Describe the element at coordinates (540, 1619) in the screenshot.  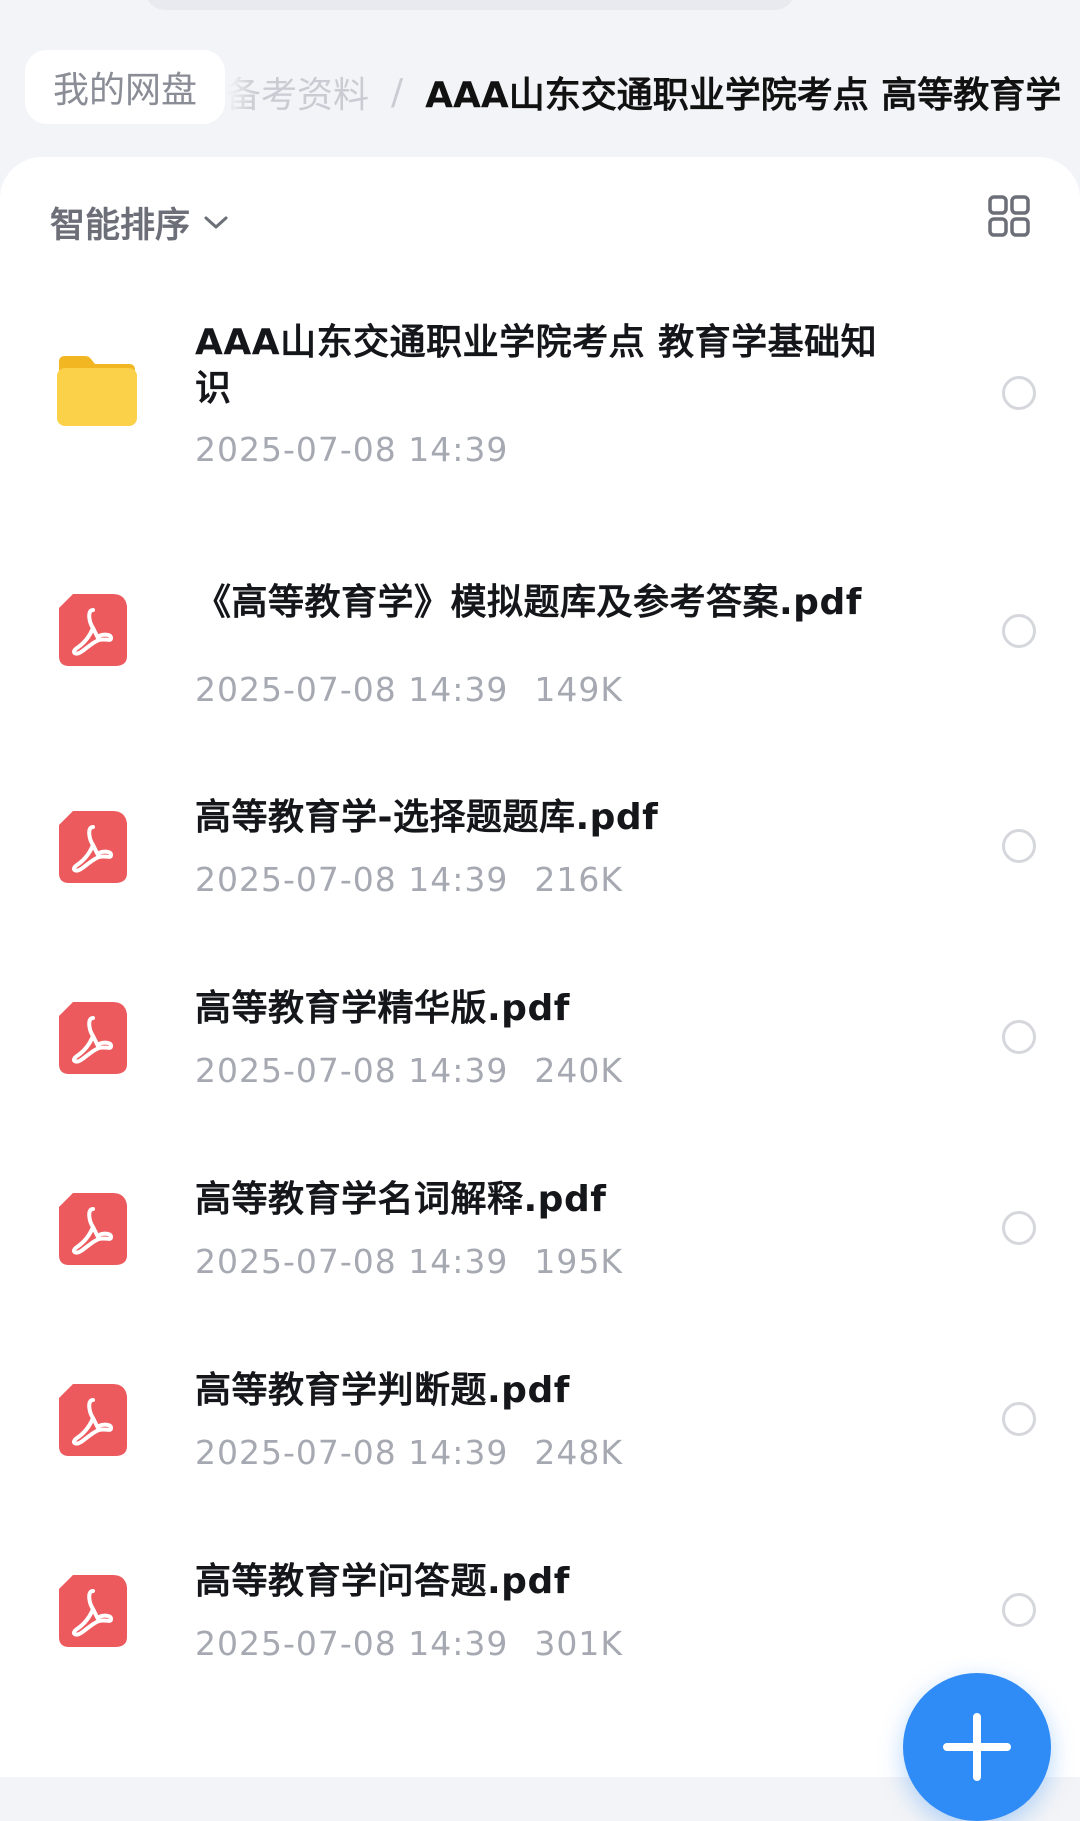
I see `list-item: 高等教育学问答题.pdf 2025-07-08 14:39 301K` at that location.